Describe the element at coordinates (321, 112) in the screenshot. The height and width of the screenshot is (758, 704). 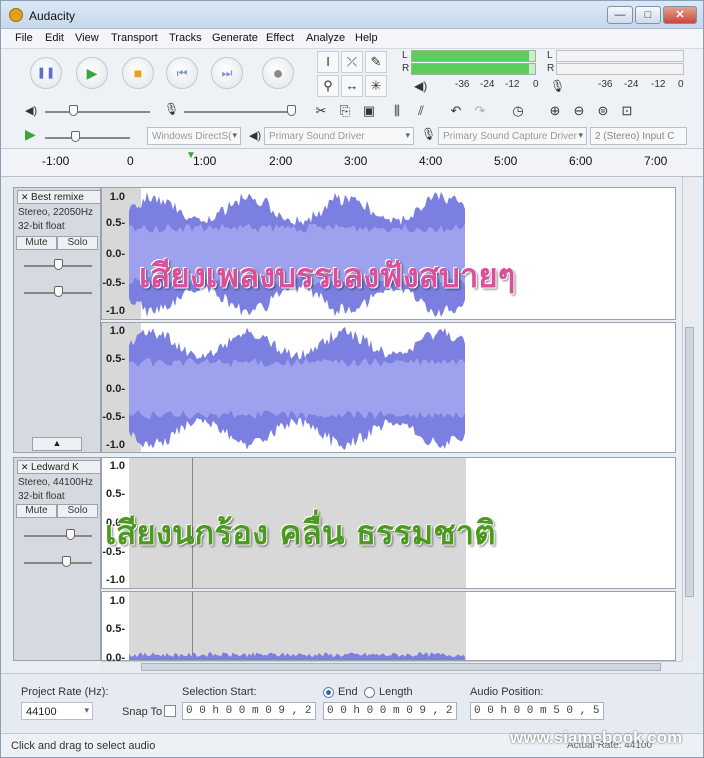
I see `cut-icon: ✂` at that location.